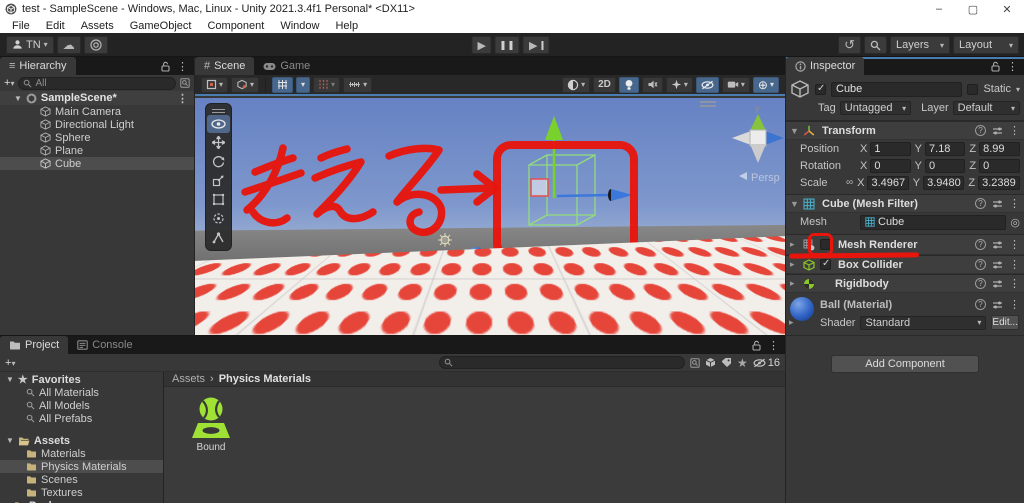 This screenshot has width=1024, height=503. What do you see at coordinates (299, 26) in the screenshot?
I see `menu-window: Window` at bounding box center [299, 26].